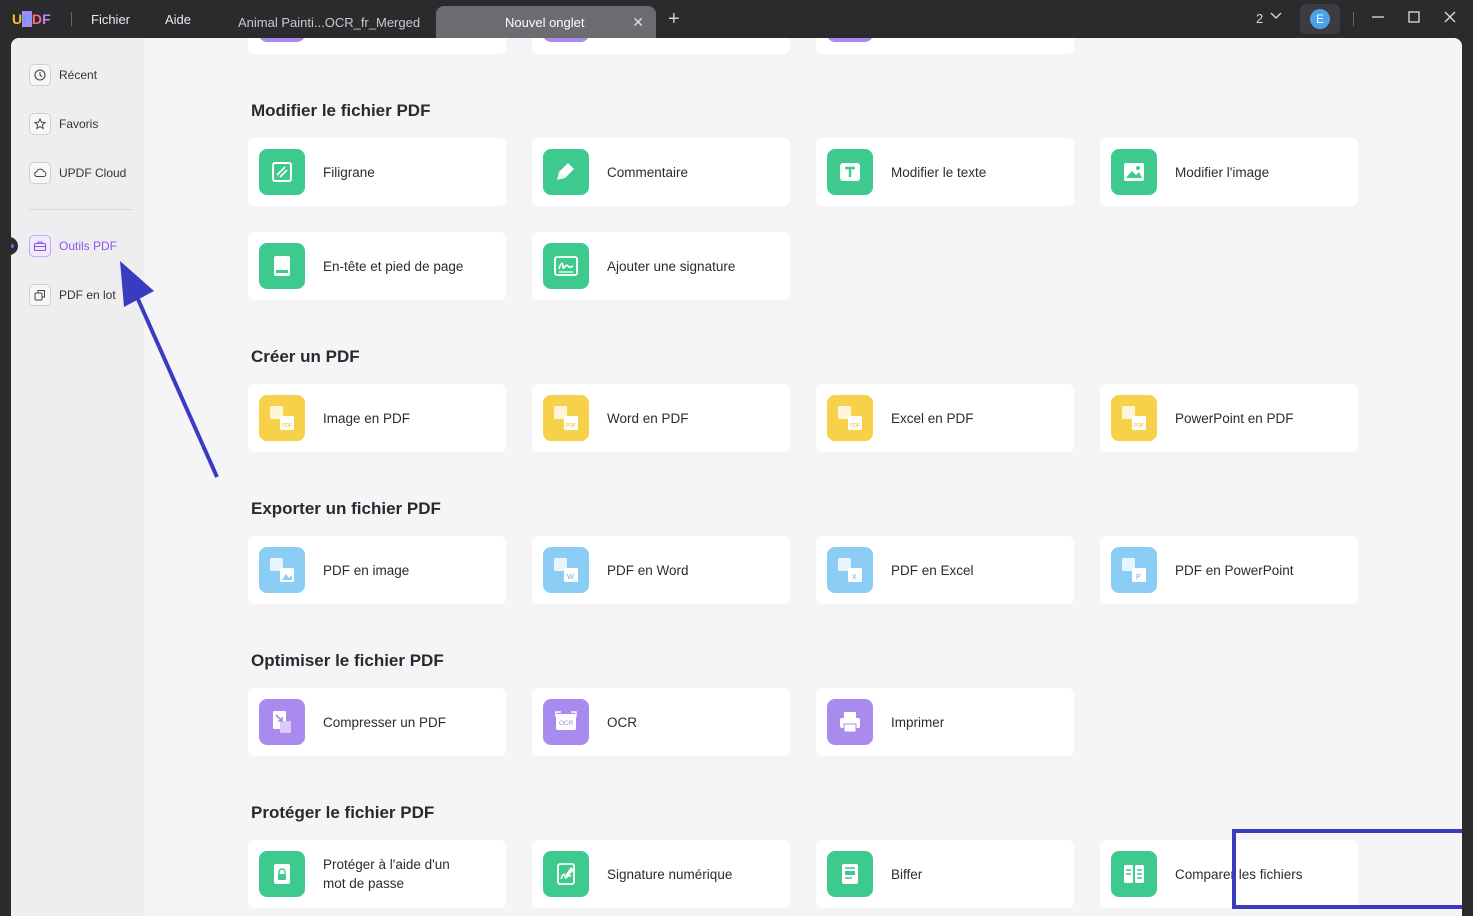  I want to click on tool-add-signature: Ajouter une signature, so click(661, 266).